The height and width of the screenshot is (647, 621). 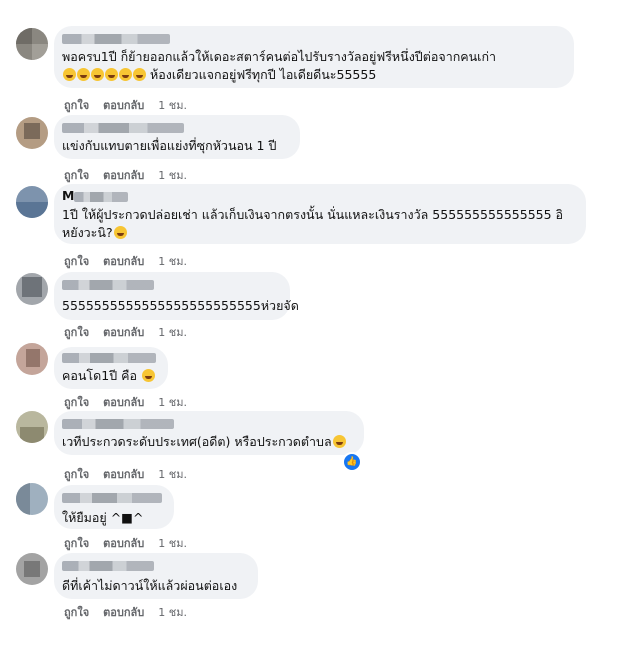 I want to click on comment-bubble: แข่งกับแทบตายเพื่อแย่งที่ซุกหัวนอน 1 ปี, so click(x=177, y=137).